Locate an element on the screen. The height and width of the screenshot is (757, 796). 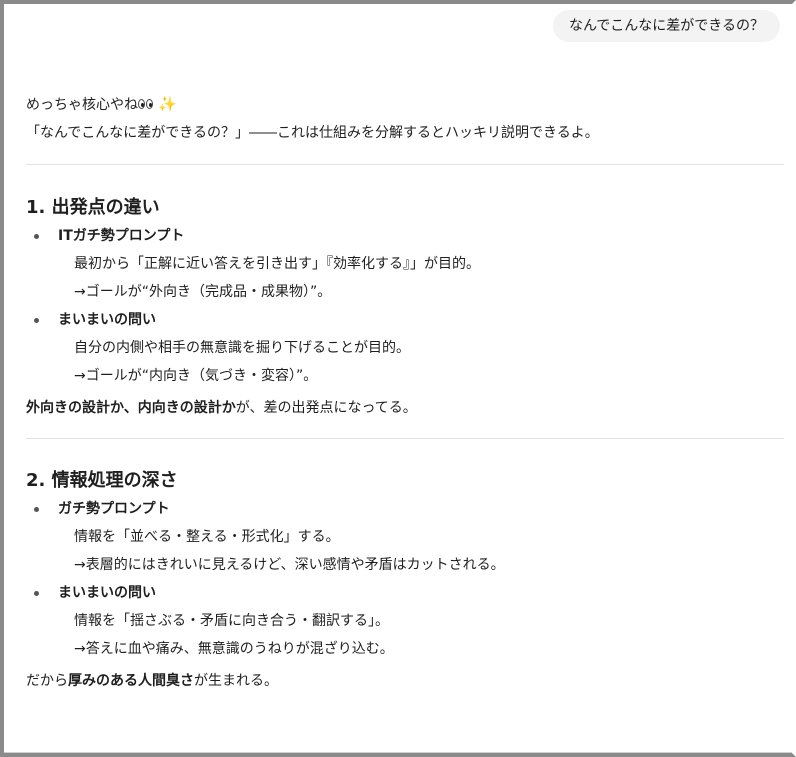
list-item-title: ITガチ勢プロンプト is located at coordinates (121, 236).